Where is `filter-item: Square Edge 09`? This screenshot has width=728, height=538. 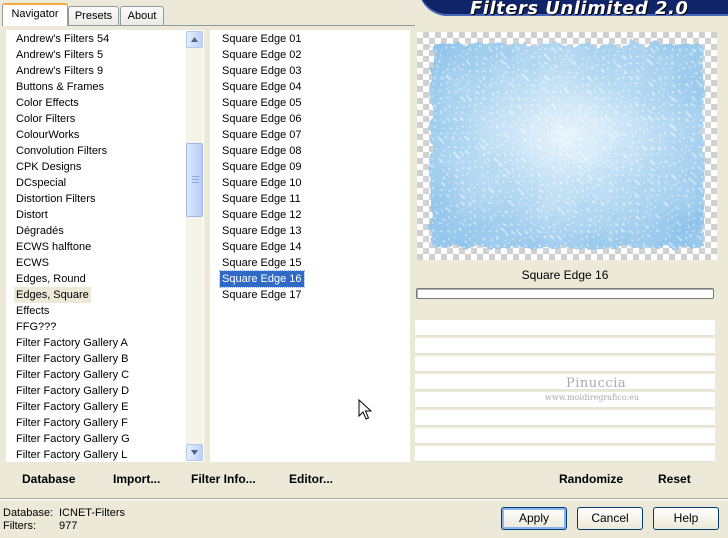 filter-item: Square Edge 09 is located at coordinates (262, 167).